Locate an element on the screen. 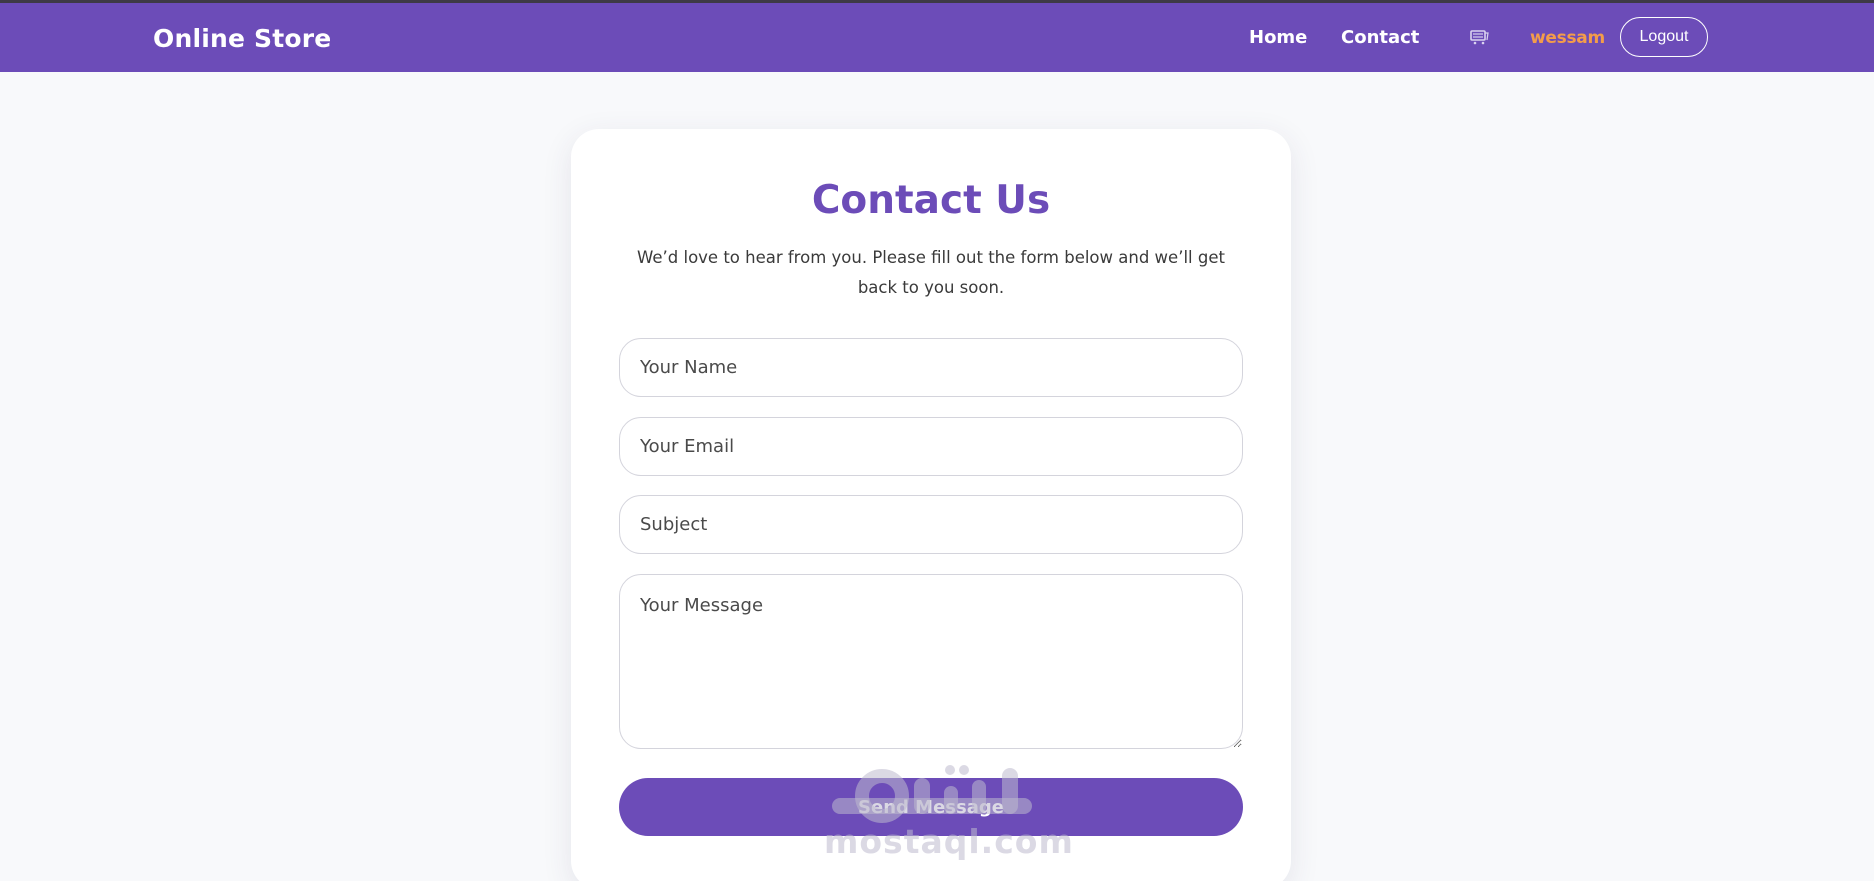 This screenshot has width=1874, height=881. send-message-button: Send Message is located at coordinates (931, 807).